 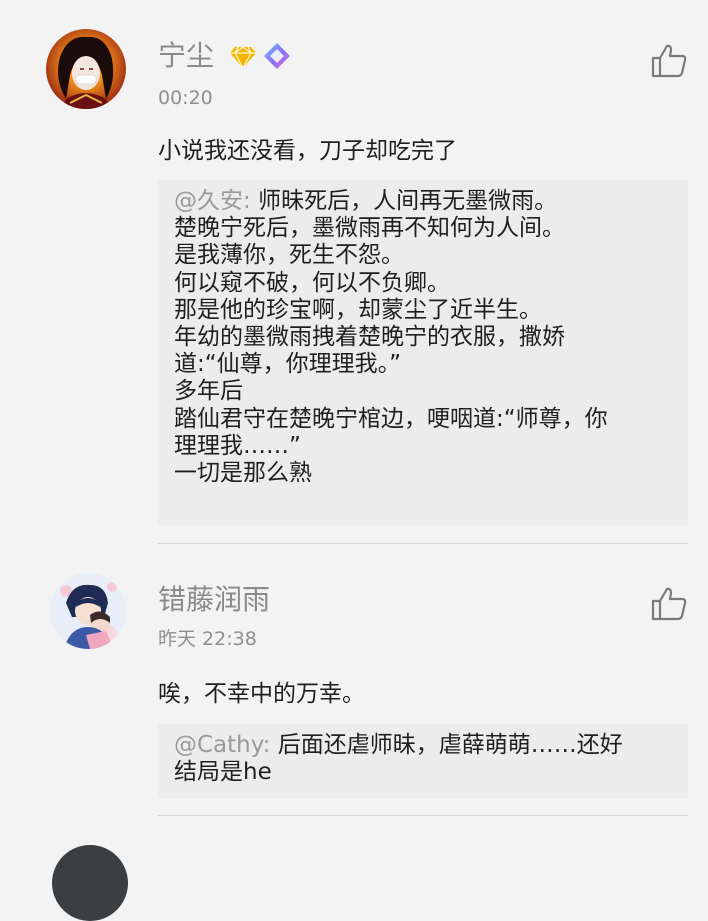 What do you see at coordinates (223, 772) in the screenshot?
I see `quote-line: 结局是he` at bounding box center [223, 772].